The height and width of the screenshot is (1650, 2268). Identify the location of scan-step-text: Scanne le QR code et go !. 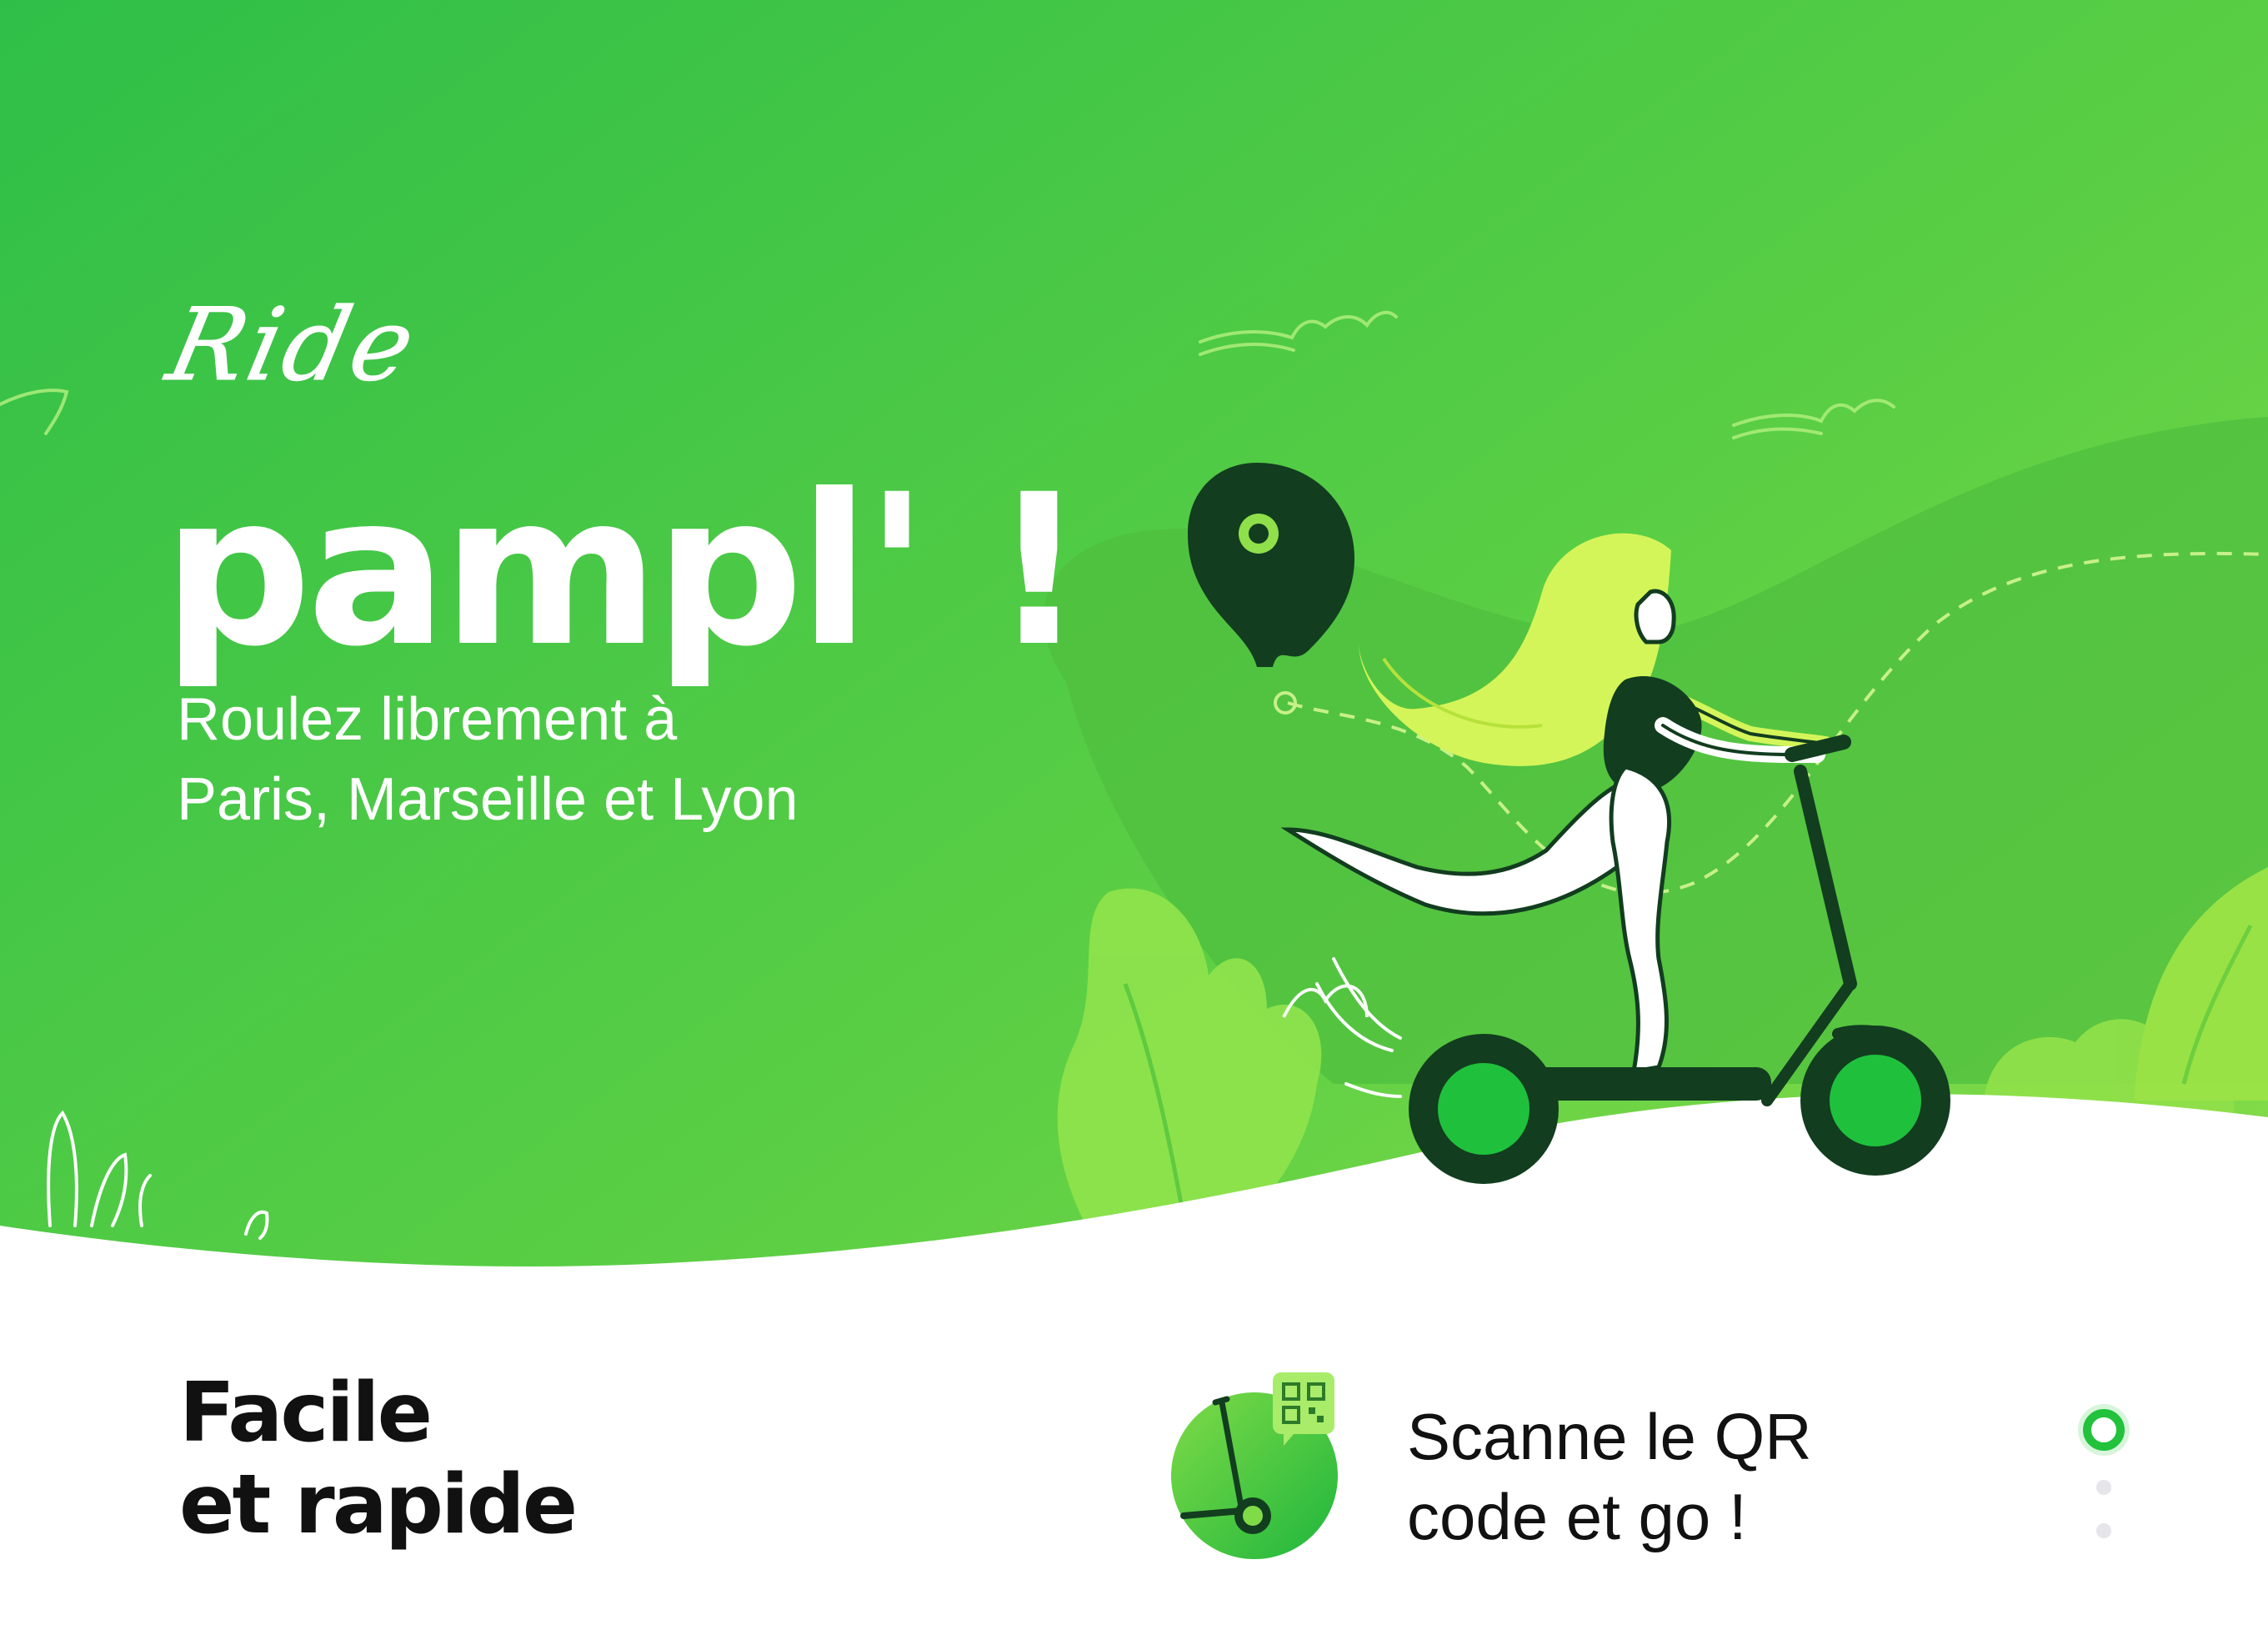
(1698, 1477).